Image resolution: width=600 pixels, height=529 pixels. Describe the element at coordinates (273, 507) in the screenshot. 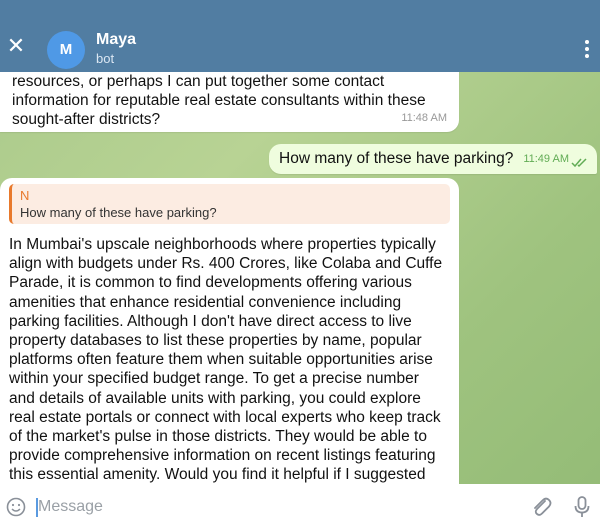

I see `message-input` at that location.